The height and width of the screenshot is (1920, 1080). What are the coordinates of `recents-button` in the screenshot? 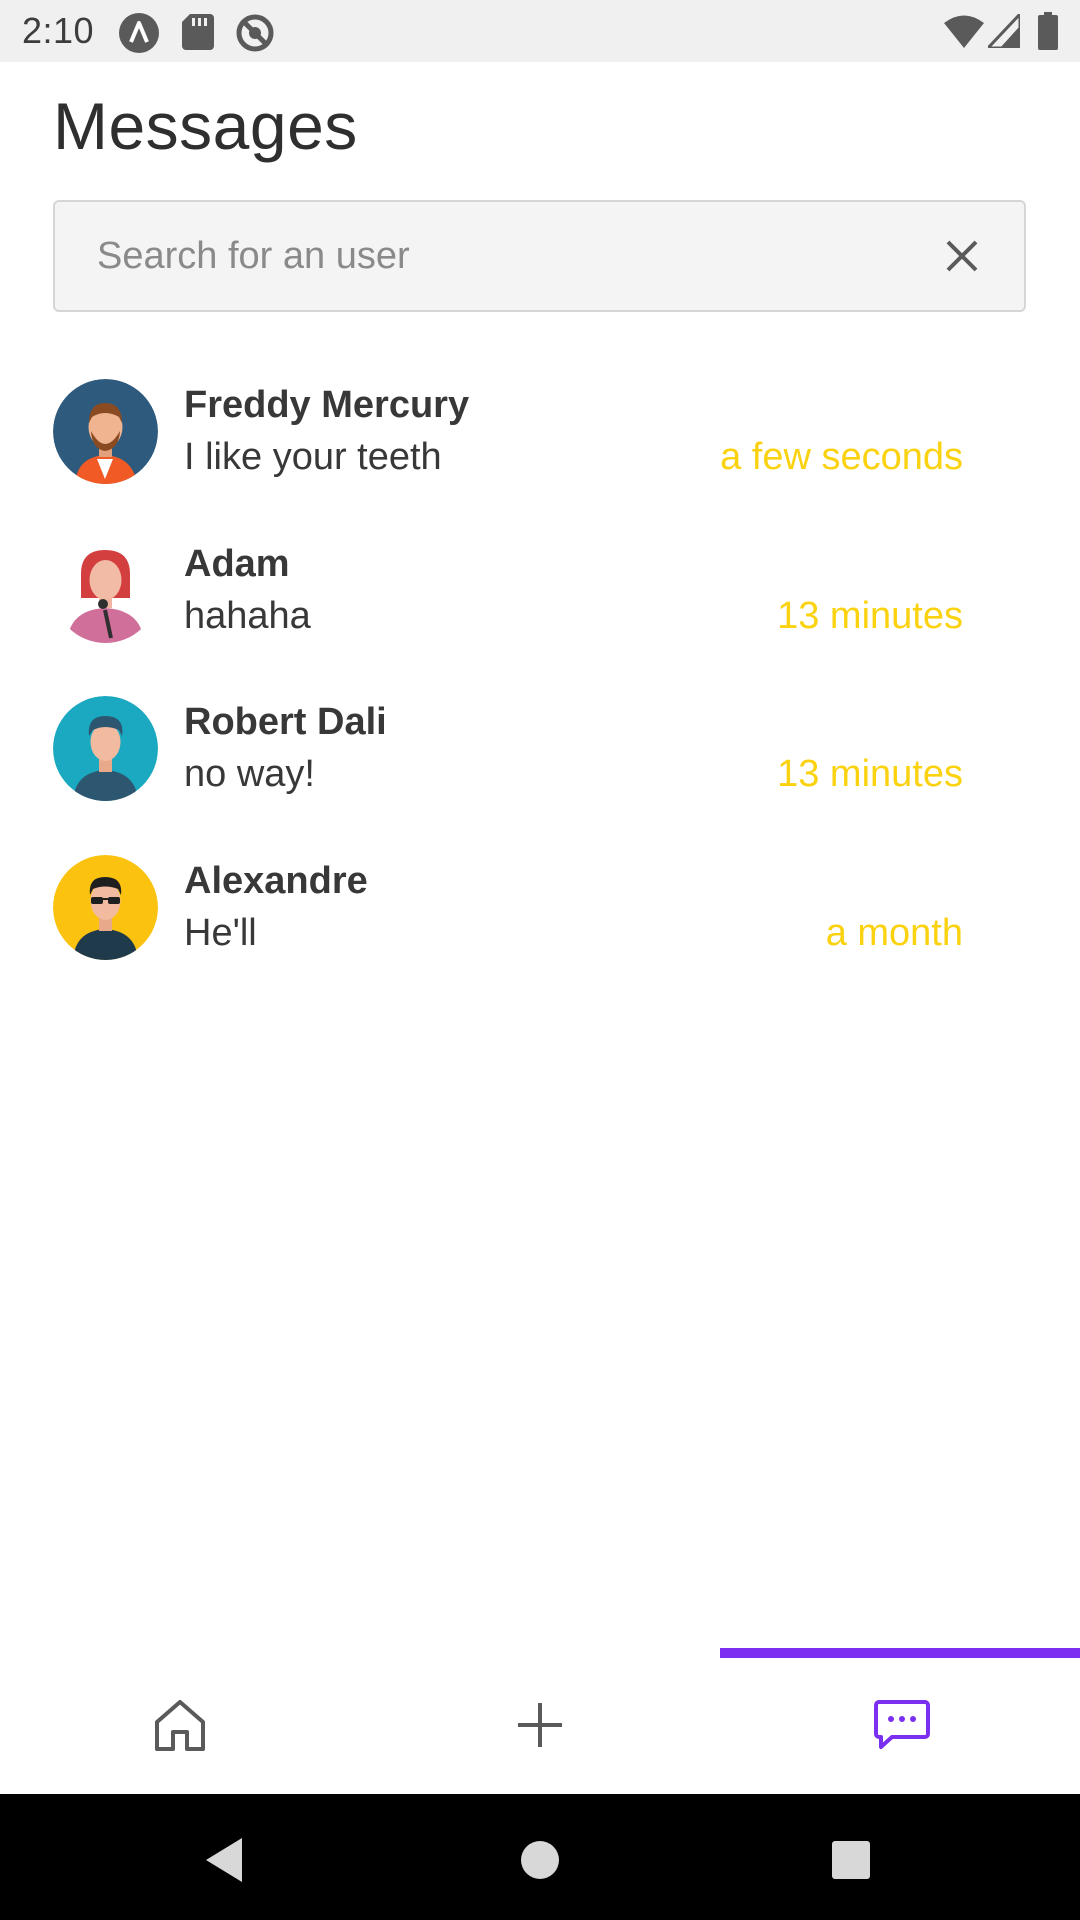 It's located at (851, 1860).